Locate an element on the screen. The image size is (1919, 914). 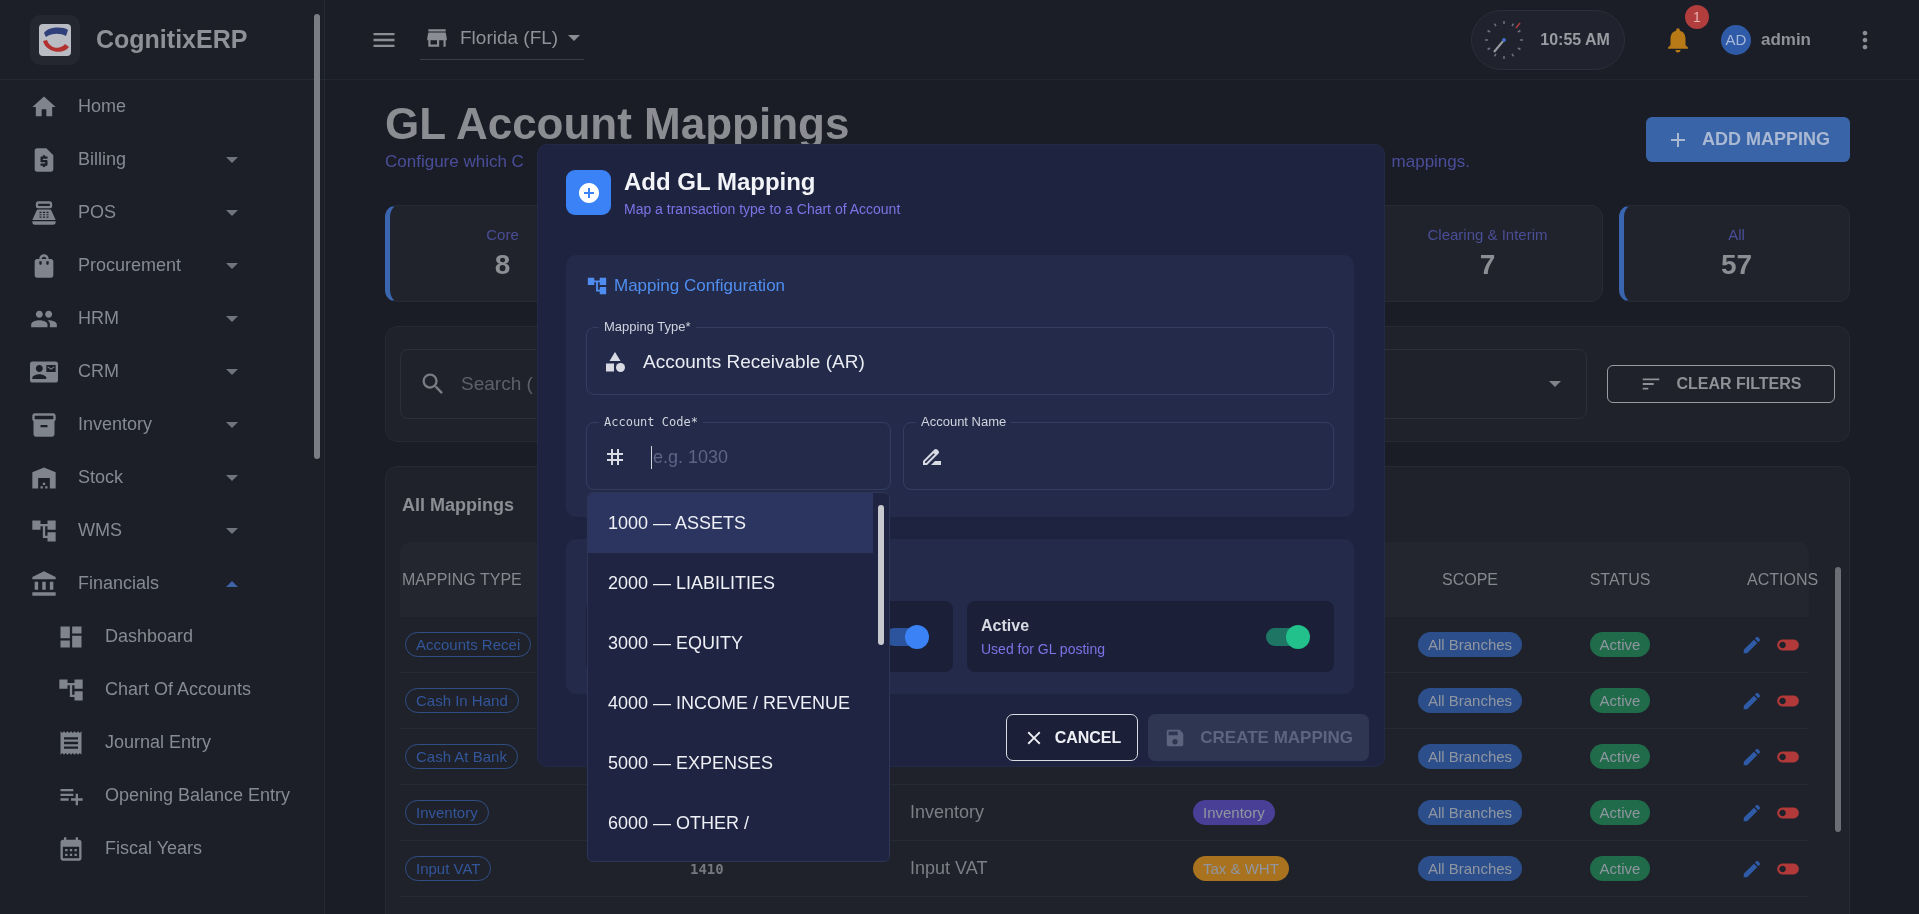
field-value: Accounts Receivable (AR) is located at coordinates (754, 362).